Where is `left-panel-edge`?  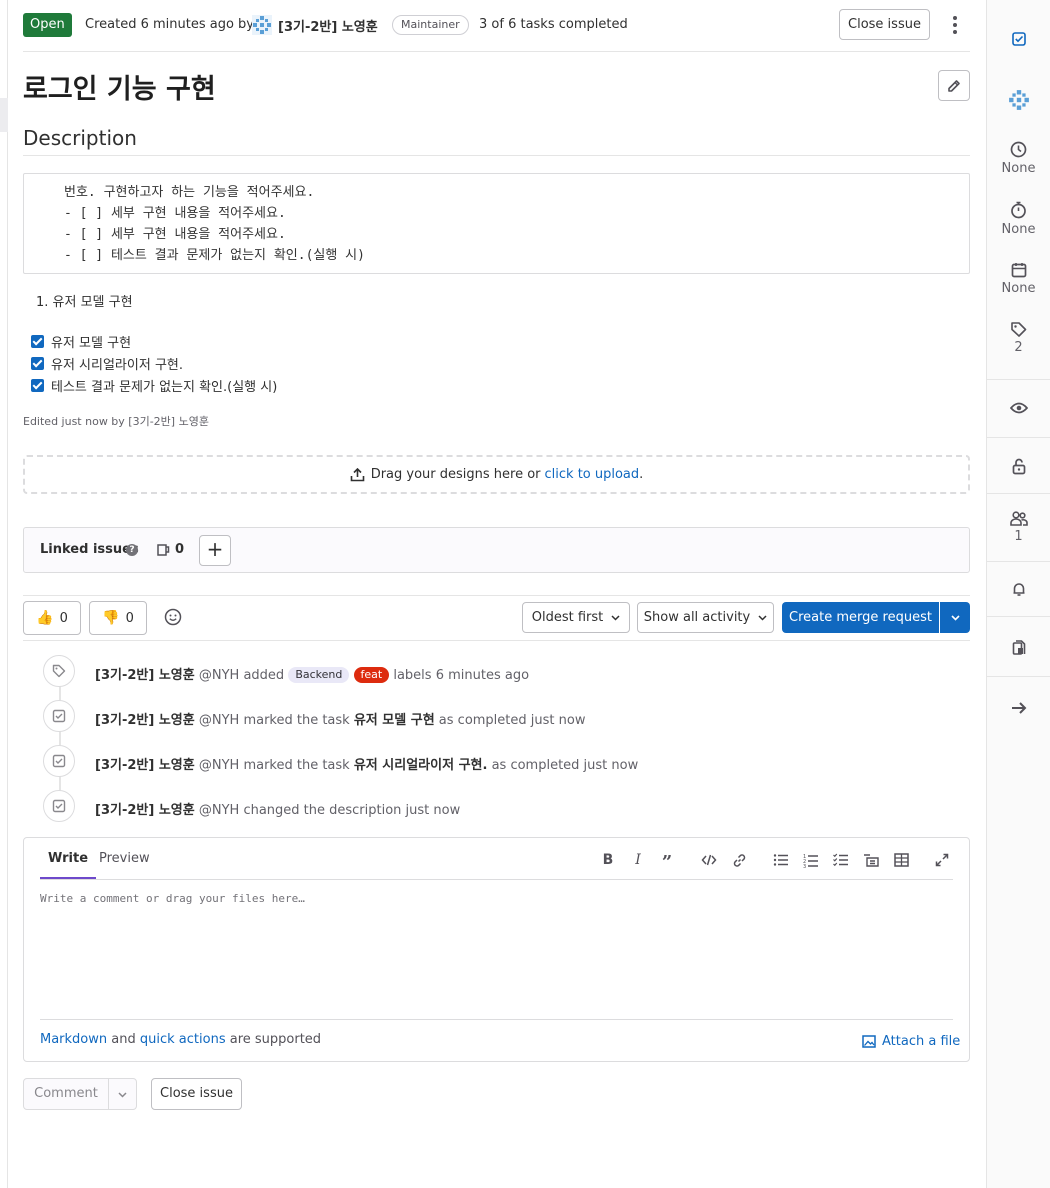
left-panel-edge is located at coordinates (4, 594).